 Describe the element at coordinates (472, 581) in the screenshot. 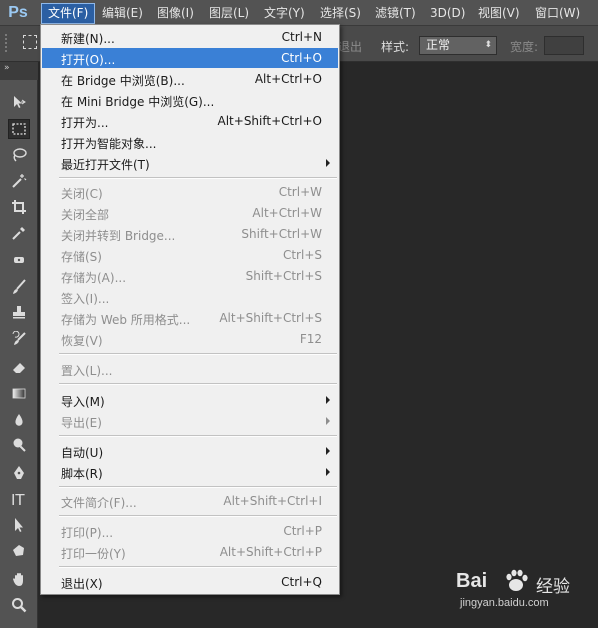

I see `watermark-logo-text: Bai` at that location.